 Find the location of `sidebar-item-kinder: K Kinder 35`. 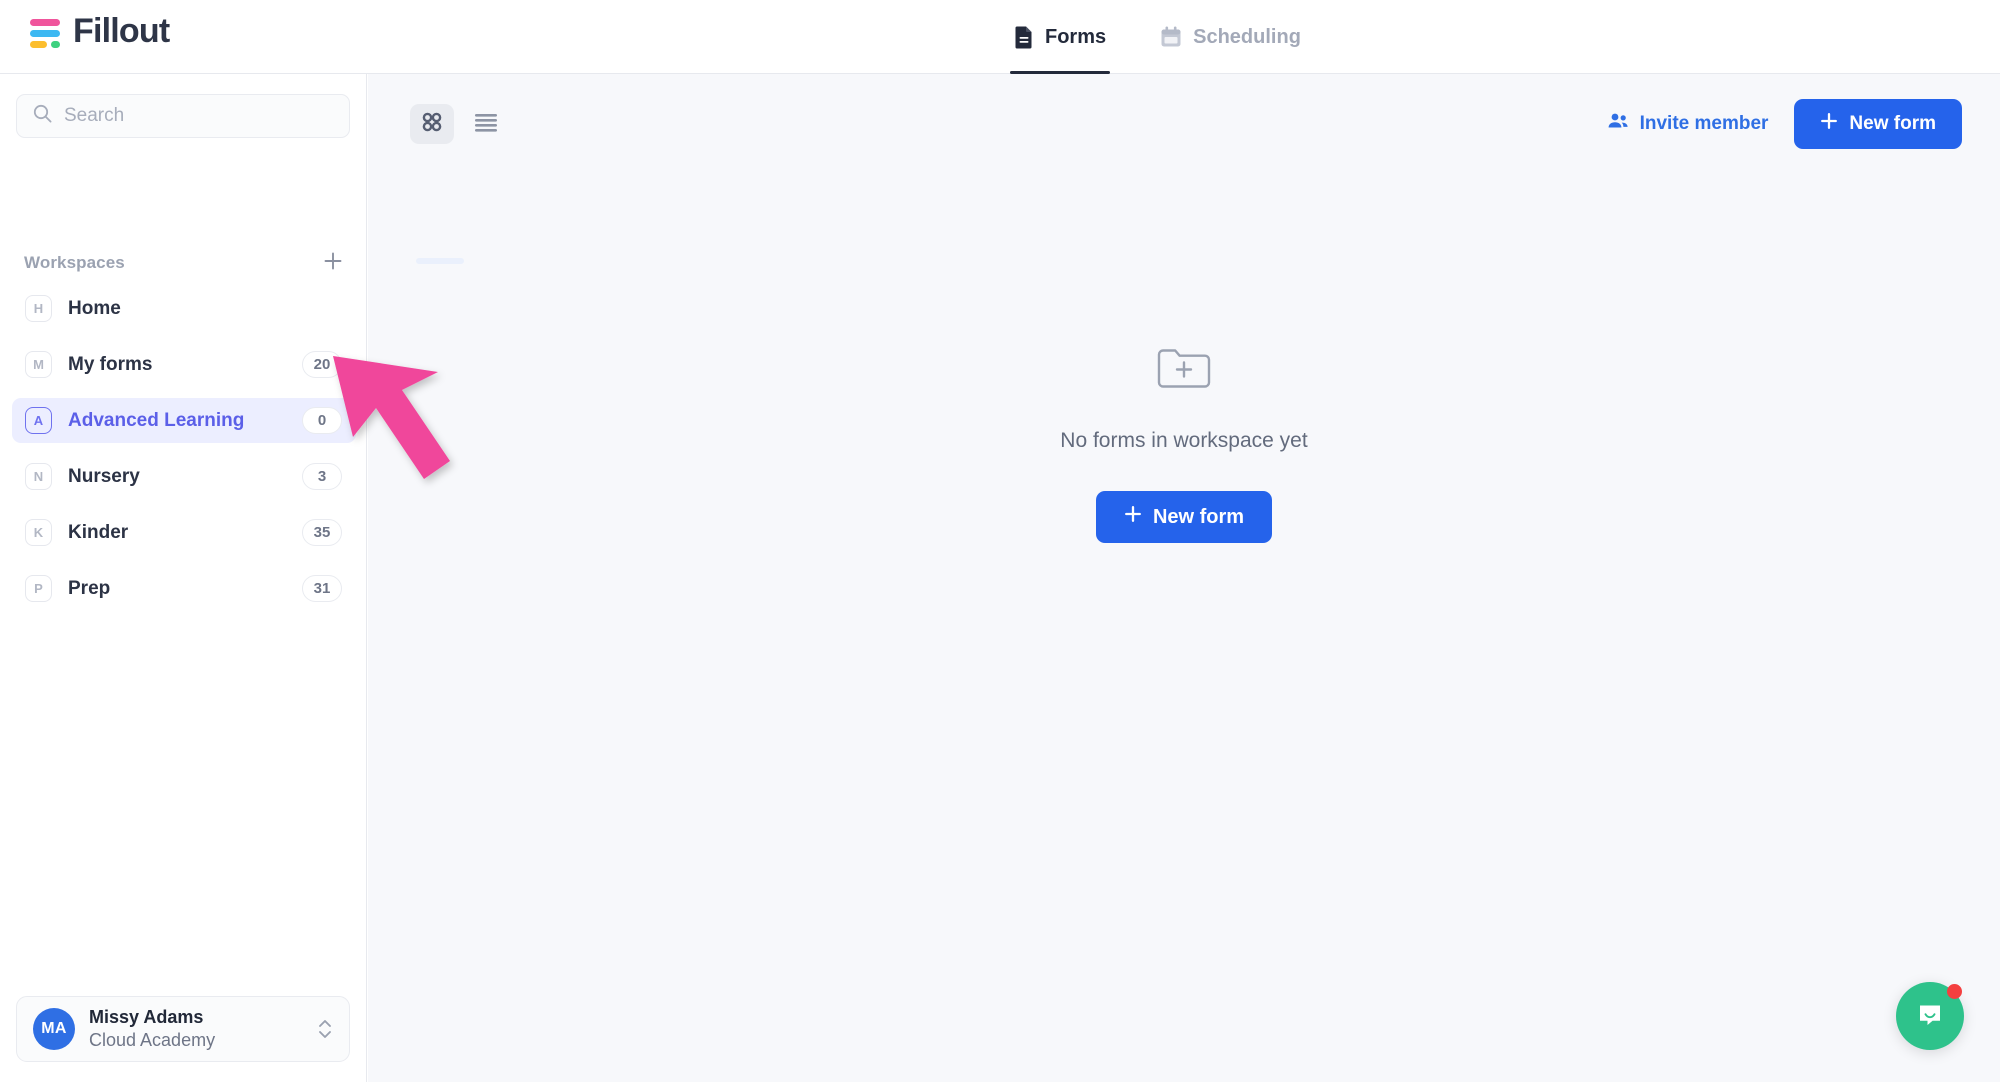

sidebar-item-kinder: K Kinder 35 is located at coordinates (184, 532).